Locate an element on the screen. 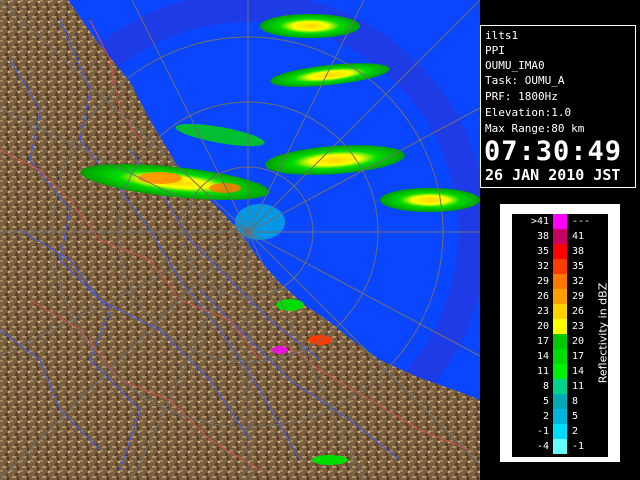  legend-high-value: 41 is located at coordinates (578, 236).